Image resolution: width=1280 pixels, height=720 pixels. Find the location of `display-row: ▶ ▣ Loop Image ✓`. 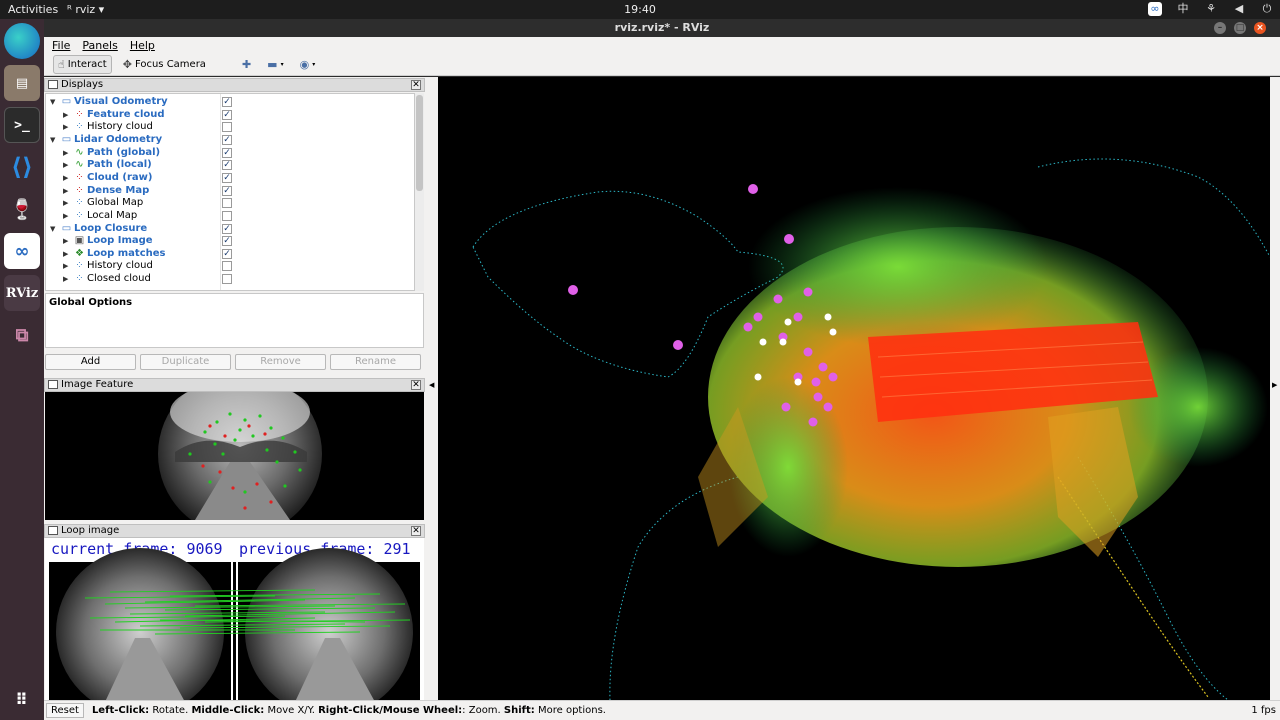

display-row: ▶ ▣ Loop Image ✓ is located at coordinates (230, 241).